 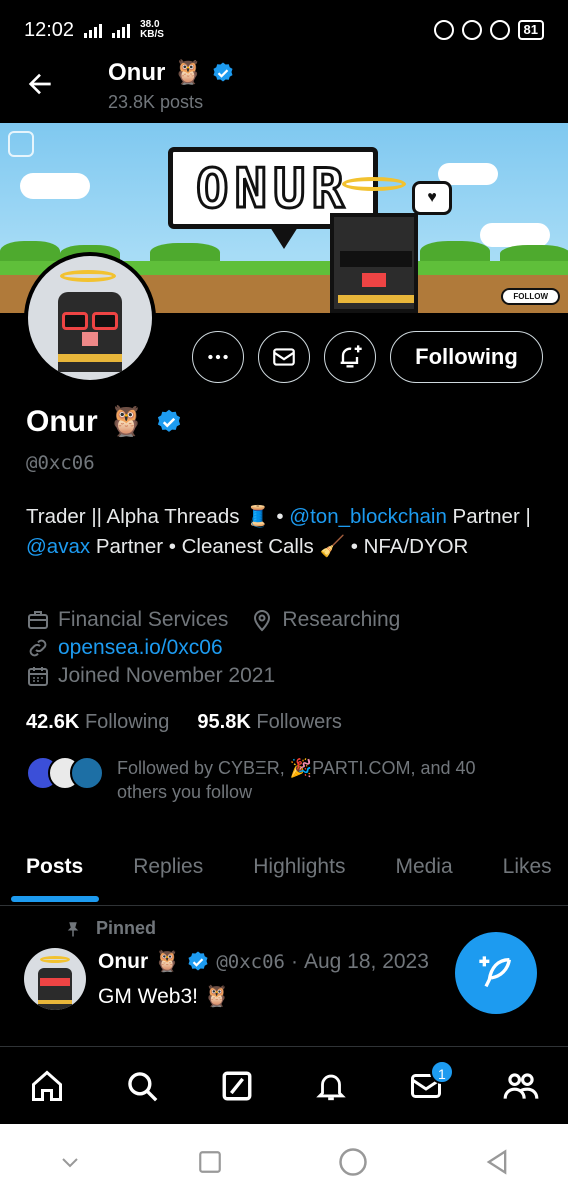 I want to click on bell-plus-icon, so click(x=351, y=356).